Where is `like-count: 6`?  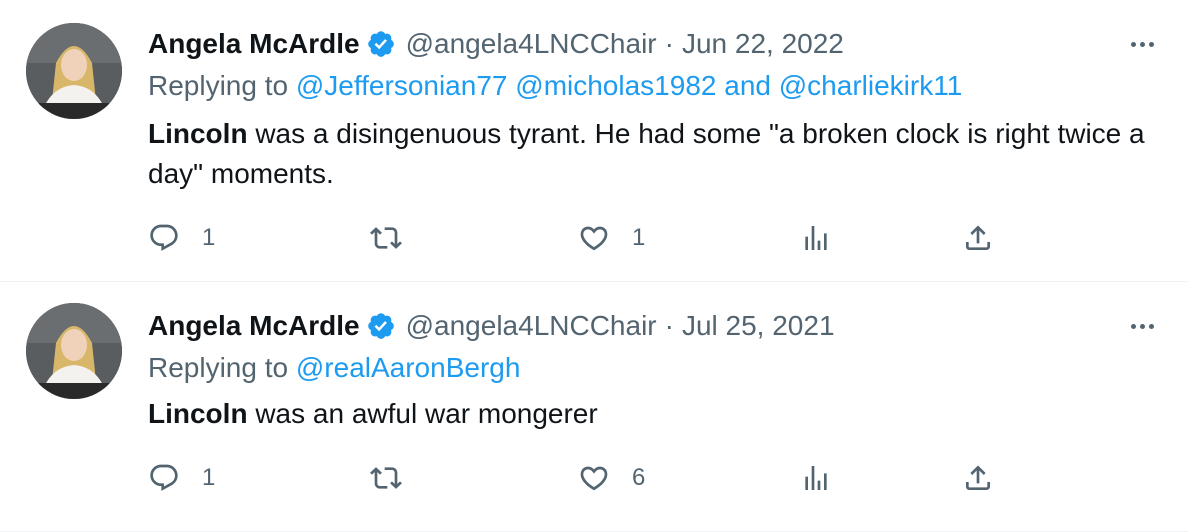
like-count: 6 is located at coordinates (639, 477).